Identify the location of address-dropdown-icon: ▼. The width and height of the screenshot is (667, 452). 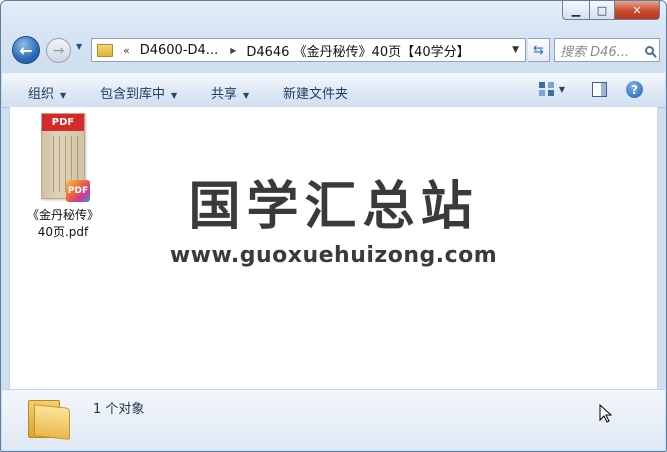
(515, 50).